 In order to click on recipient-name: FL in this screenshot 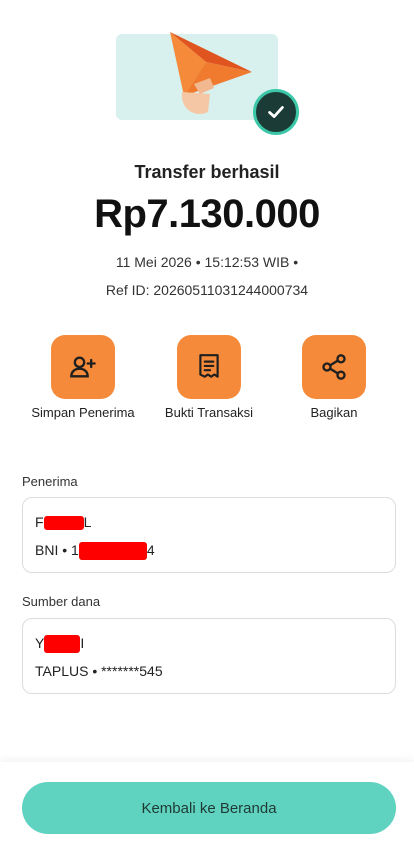, I will do `click(63, 522)`.